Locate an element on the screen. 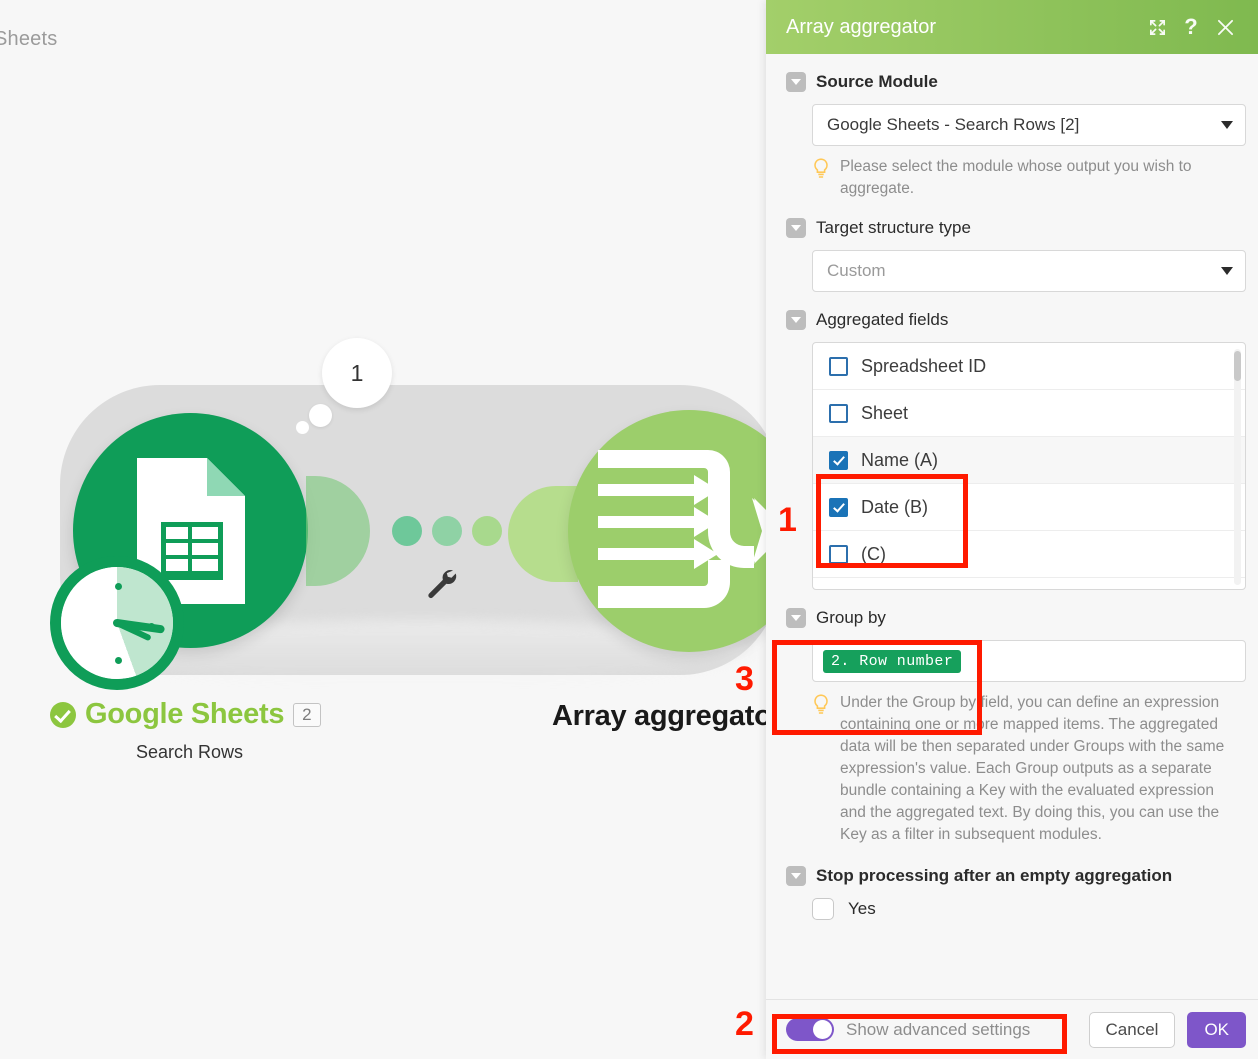 The image size is (1258, 1059). group-by-label: Group by is located at coordinates (851, 617).